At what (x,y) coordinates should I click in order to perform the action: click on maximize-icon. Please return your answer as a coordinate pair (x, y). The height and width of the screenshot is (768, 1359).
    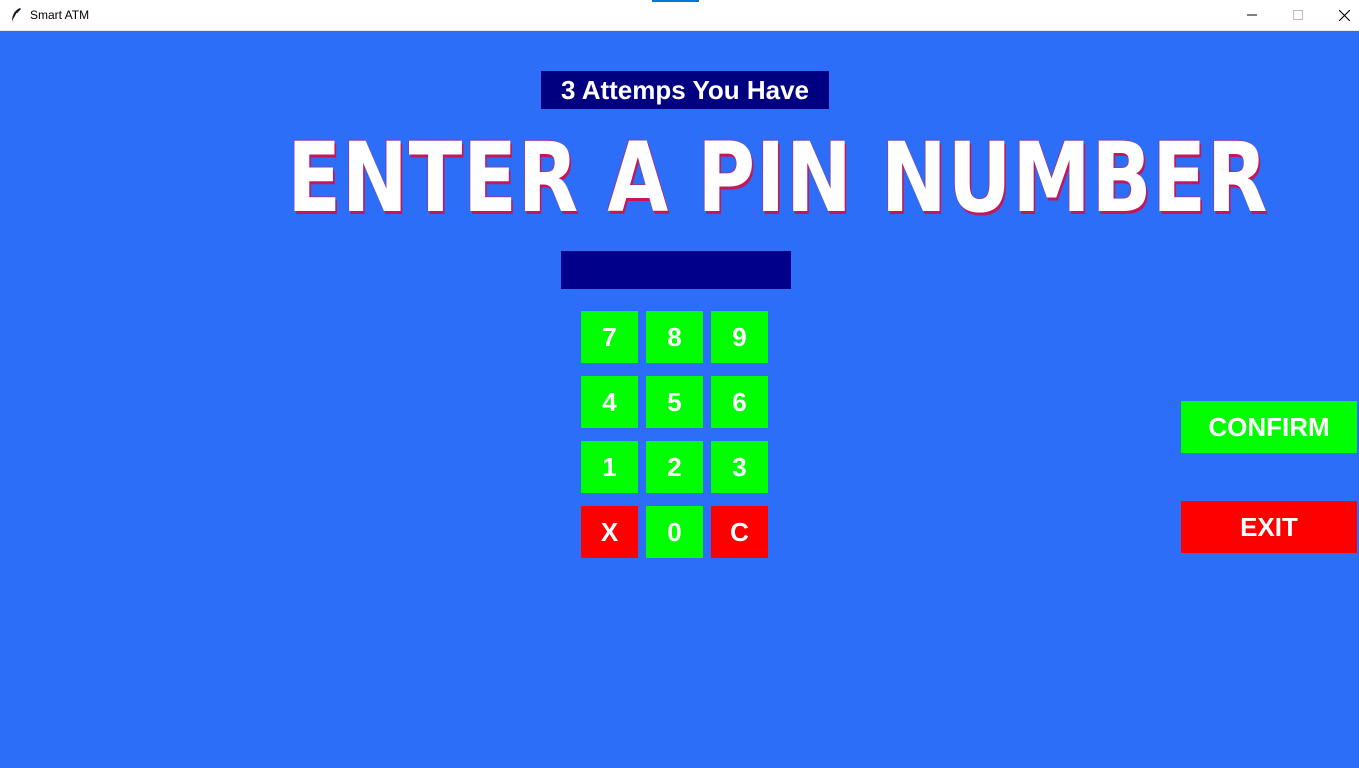
    Looking at the image, I should click on (1298, 15).